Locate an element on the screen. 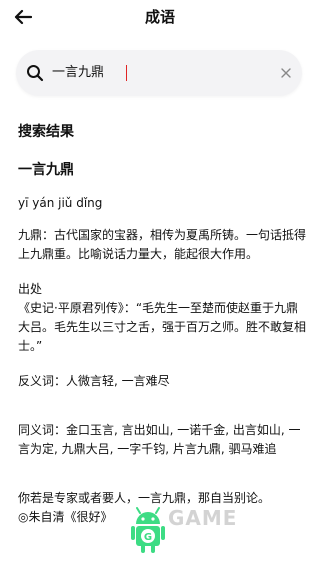 The image size is (320, 568). android-icon: G is located at coordinates (148, 530).